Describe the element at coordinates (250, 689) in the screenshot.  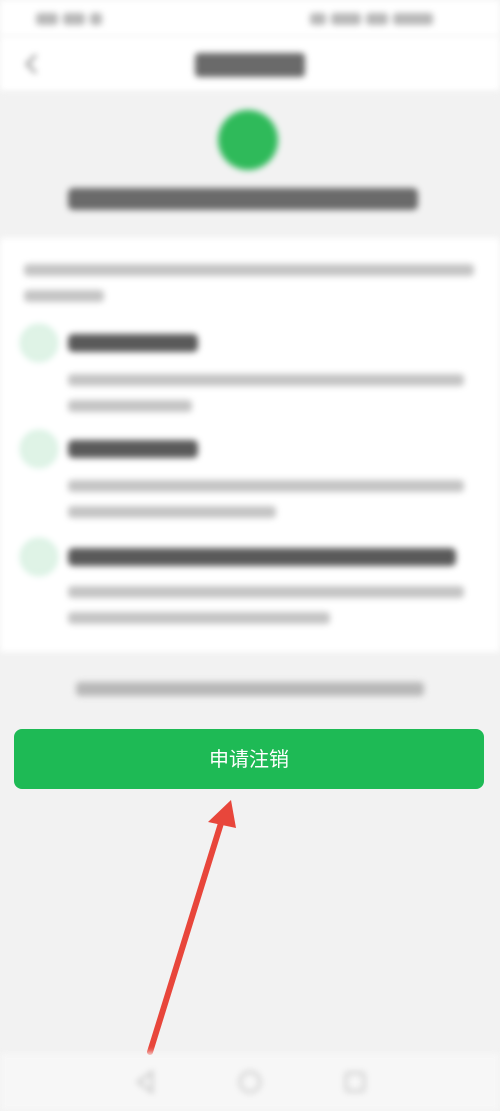
I see `agreement-note` at that location.